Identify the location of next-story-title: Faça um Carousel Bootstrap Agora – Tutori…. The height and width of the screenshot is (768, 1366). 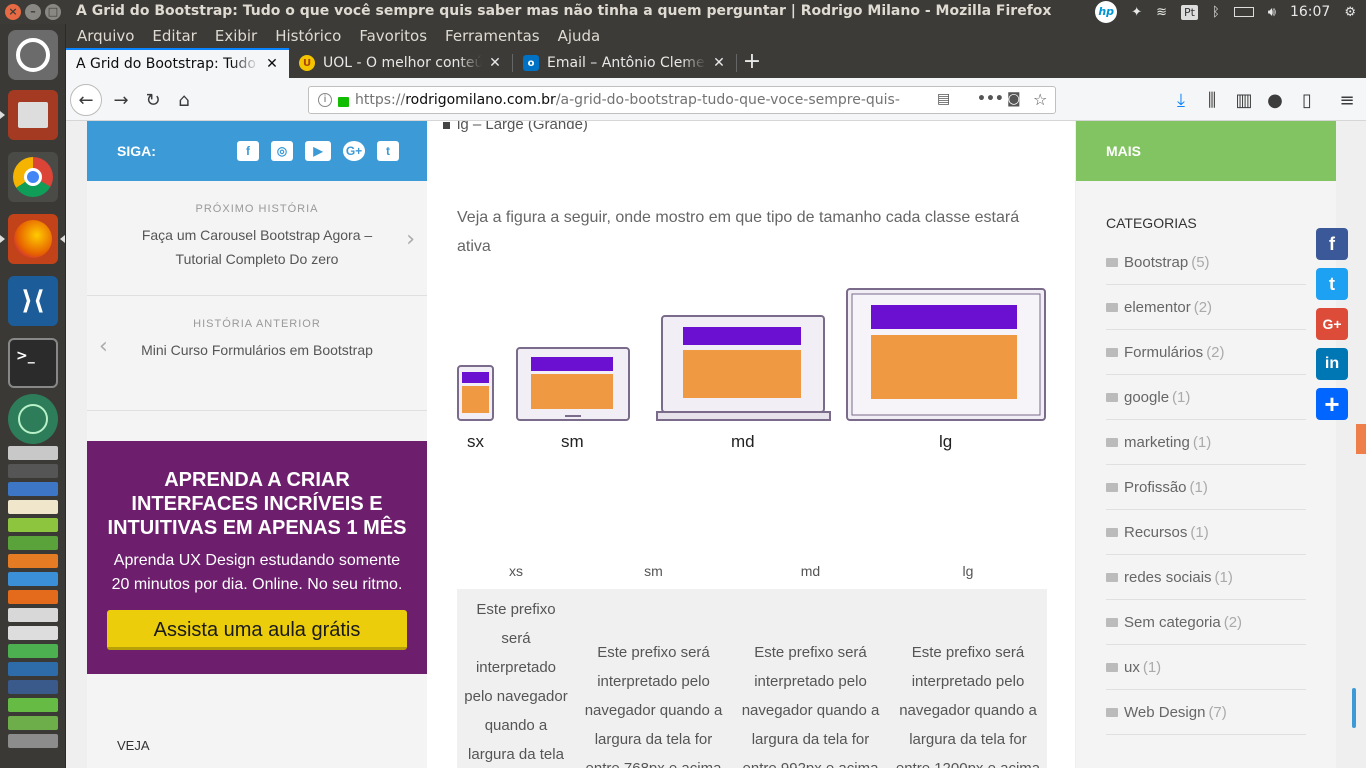
(257, 247).